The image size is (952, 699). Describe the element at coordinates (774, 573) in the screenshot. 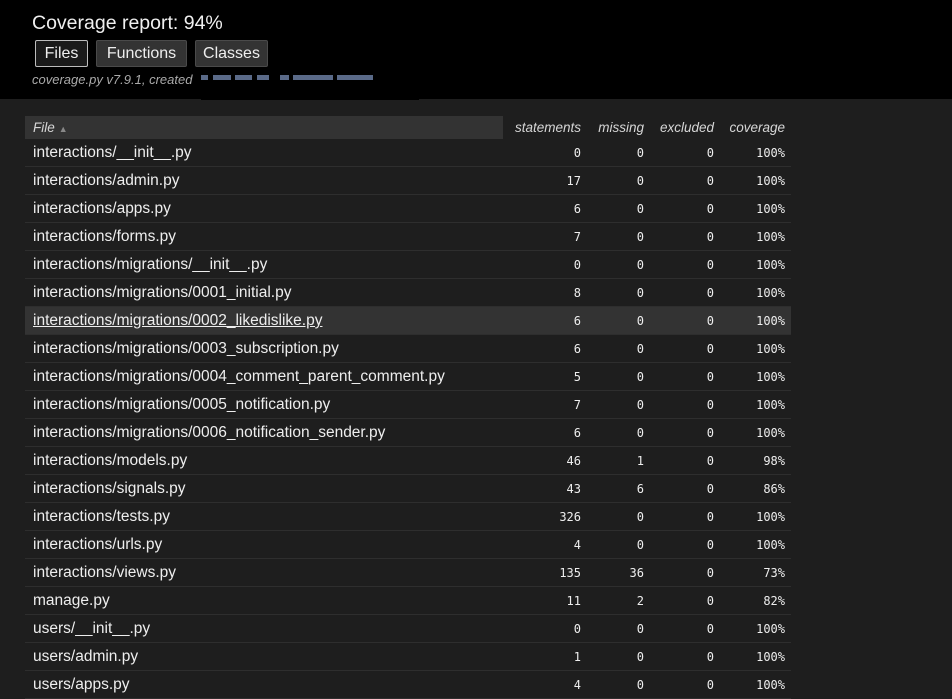

I see `coverage-cell: 73%` at that location.